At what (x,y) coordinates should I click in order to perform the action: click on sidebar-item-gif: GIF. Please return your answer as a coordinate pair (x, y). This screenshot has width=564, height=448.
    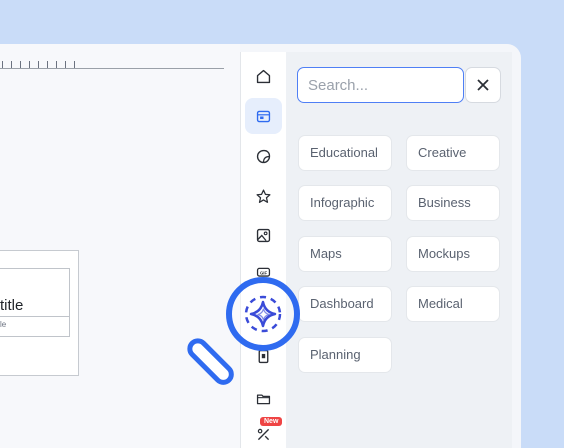
    Looking at the image, I should click on (263, 273).